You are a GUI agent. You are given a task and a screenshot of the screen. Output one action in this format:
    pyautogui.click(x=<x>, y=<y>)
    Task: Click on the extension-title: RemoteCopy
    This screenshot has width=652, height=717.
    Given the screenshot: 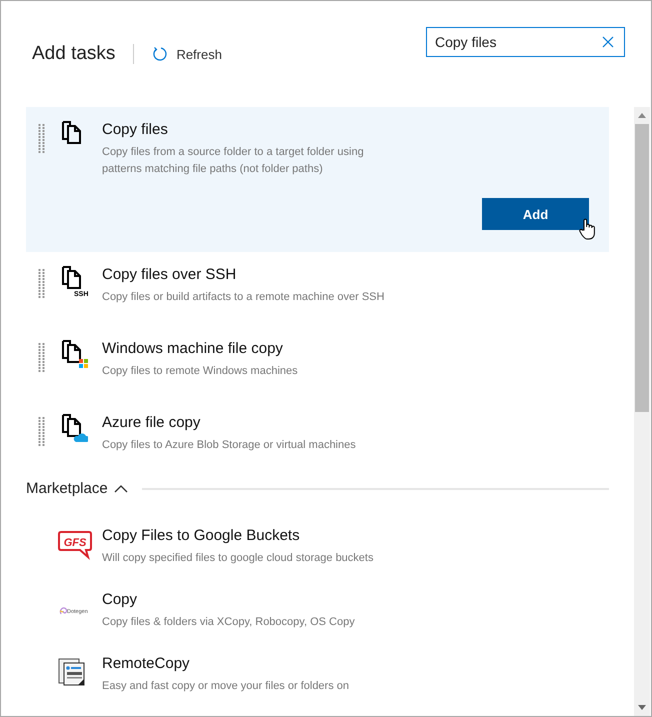 What is the action you would take?
    pyautogui.click(x=146, y=663)
    